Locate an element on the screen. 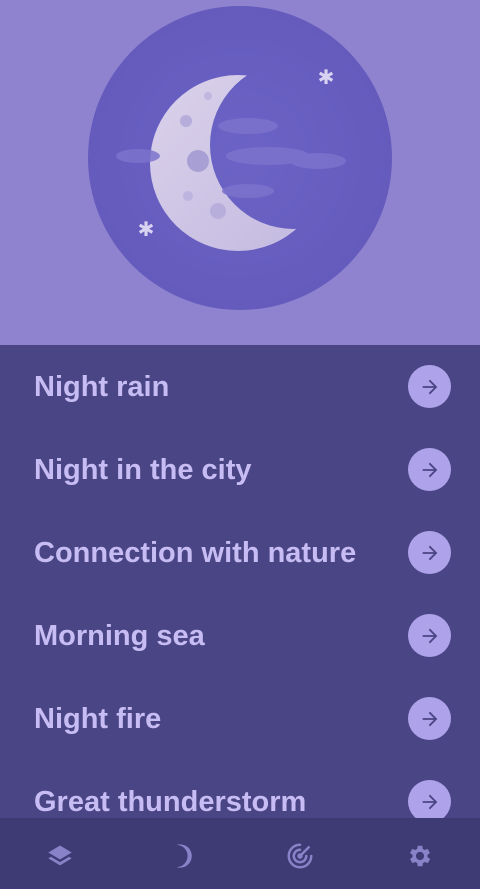 This screenshot has width=480, height=889. nav-item-radar is located at coordinates (300, 856).